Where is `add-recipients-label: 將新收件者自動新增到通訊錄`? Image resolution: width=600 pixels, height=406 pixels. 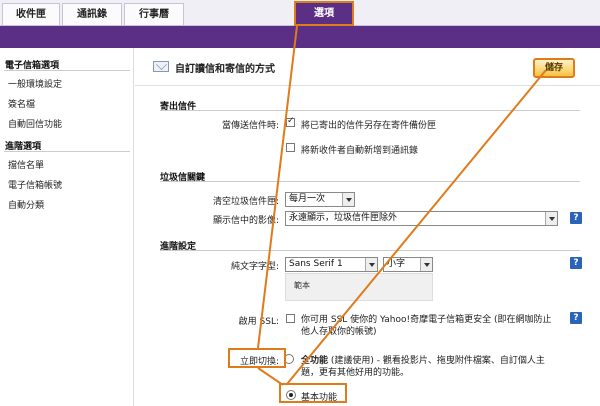 add-recipients-label: 將新收件者自動新增到通訊錄 is located at coordinates (360, 151).